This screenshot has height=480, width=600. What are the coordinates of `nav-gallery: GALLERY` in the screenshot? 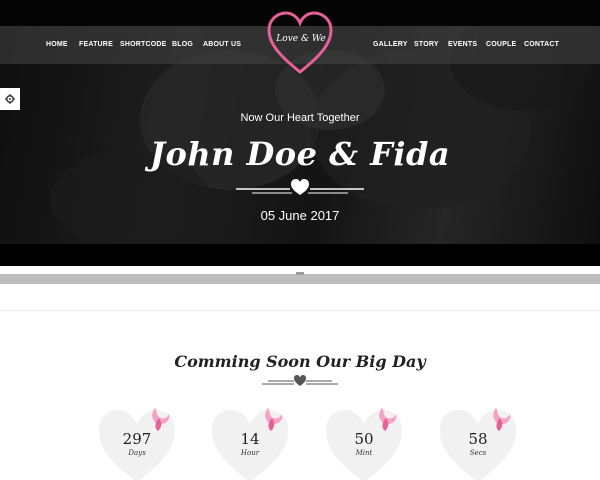 It's located at (390, 46).